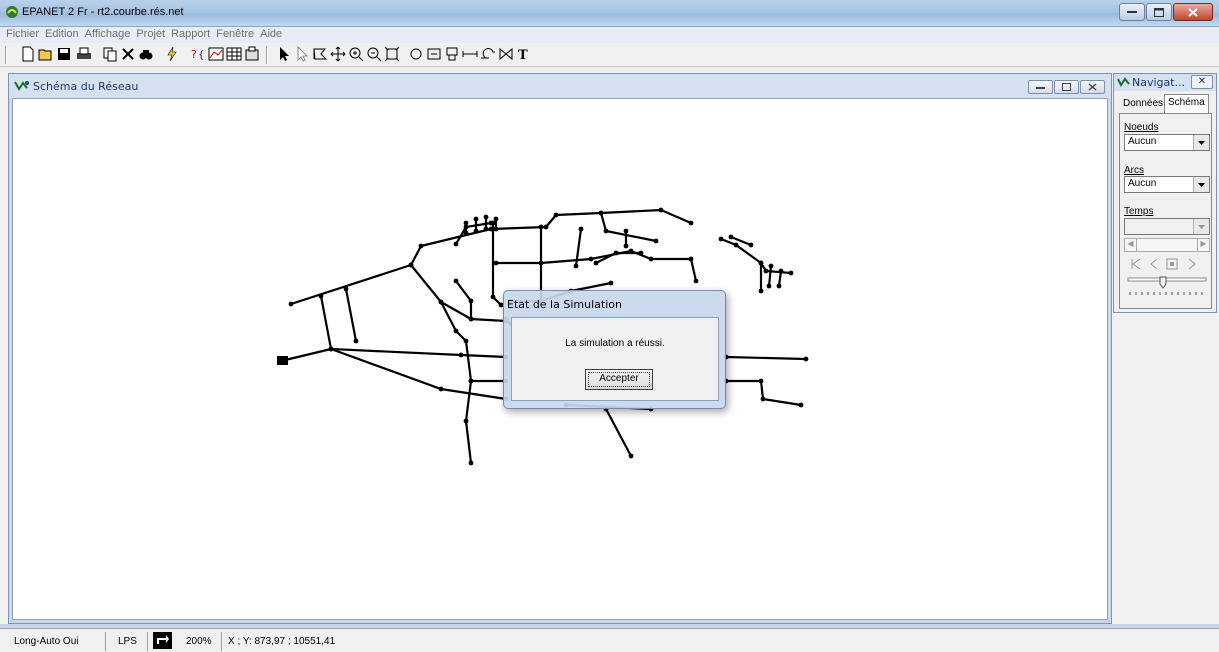  What do you see at coordinates (150, 35) in the screenshot?
I see `menu-projet: Projet` at bounding box center [150, 35].